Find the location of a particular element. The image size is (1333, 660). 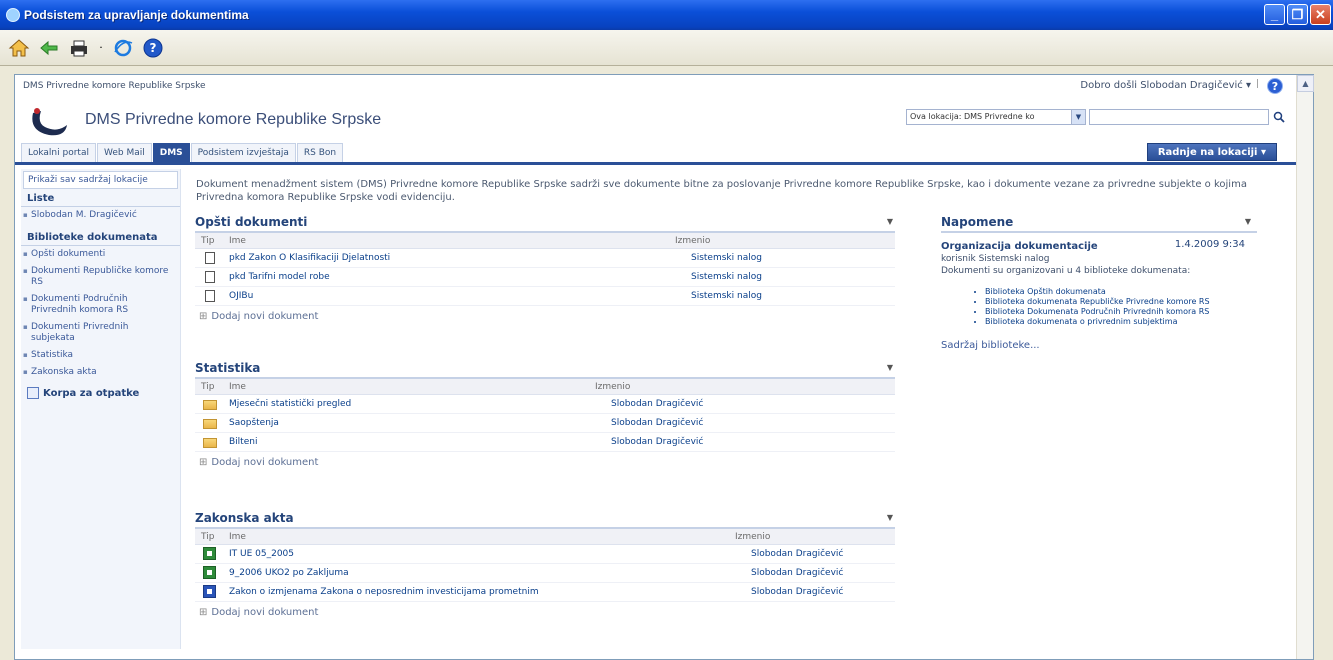

nav-library-item: Opšti dokumenti is located at coordinates (100, 254).